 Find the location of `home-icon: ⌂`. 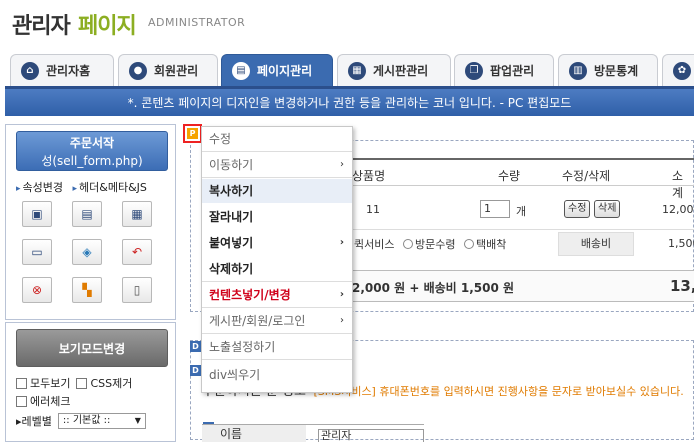

home-icon: ⌂ is located at coordinates (30, 70).